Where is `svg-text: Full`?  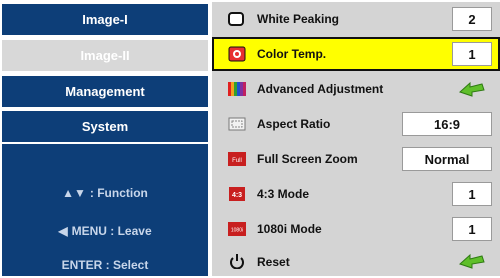 svg-text: Full is located at coordinates (237, 161).